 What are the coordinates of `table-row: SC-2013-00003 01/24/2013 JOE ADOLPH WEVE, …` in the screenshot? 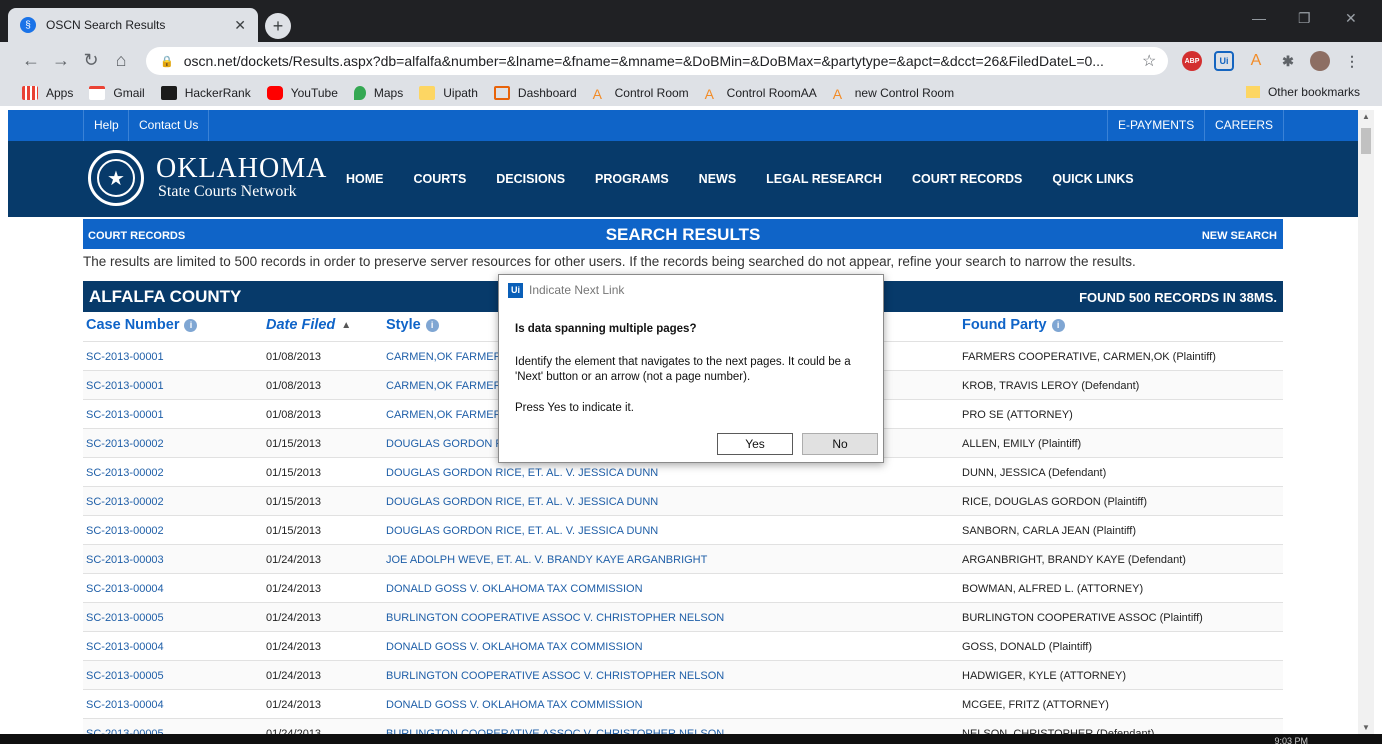 It's located at (683, 558).